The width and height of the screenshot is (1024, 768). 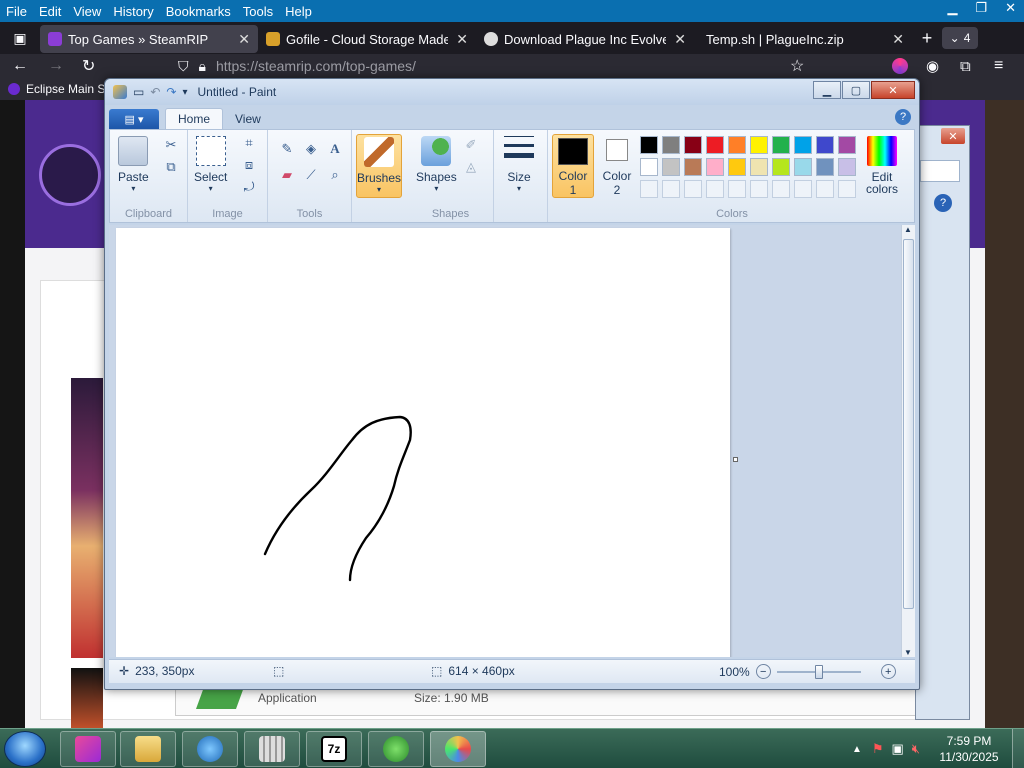 I want to click on account-icon: ◉, so click(x=932, y=66).